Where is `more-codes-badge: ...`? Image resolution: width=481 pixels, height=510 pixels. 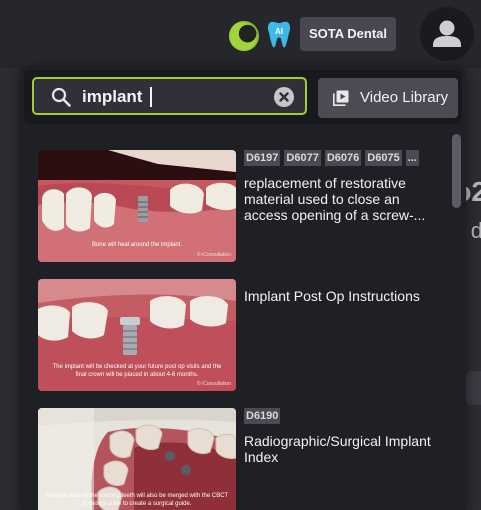
more-codes-badge: ... is located at coordinates (412, 158).